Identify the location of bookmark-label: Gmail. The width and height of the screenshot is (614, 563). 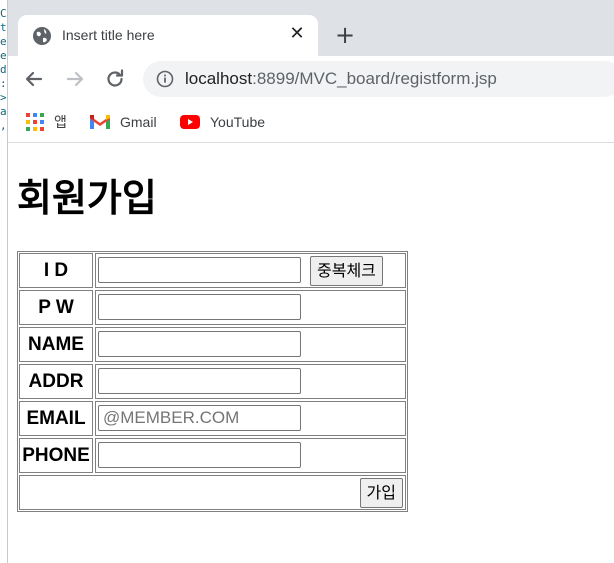
(138, 122).